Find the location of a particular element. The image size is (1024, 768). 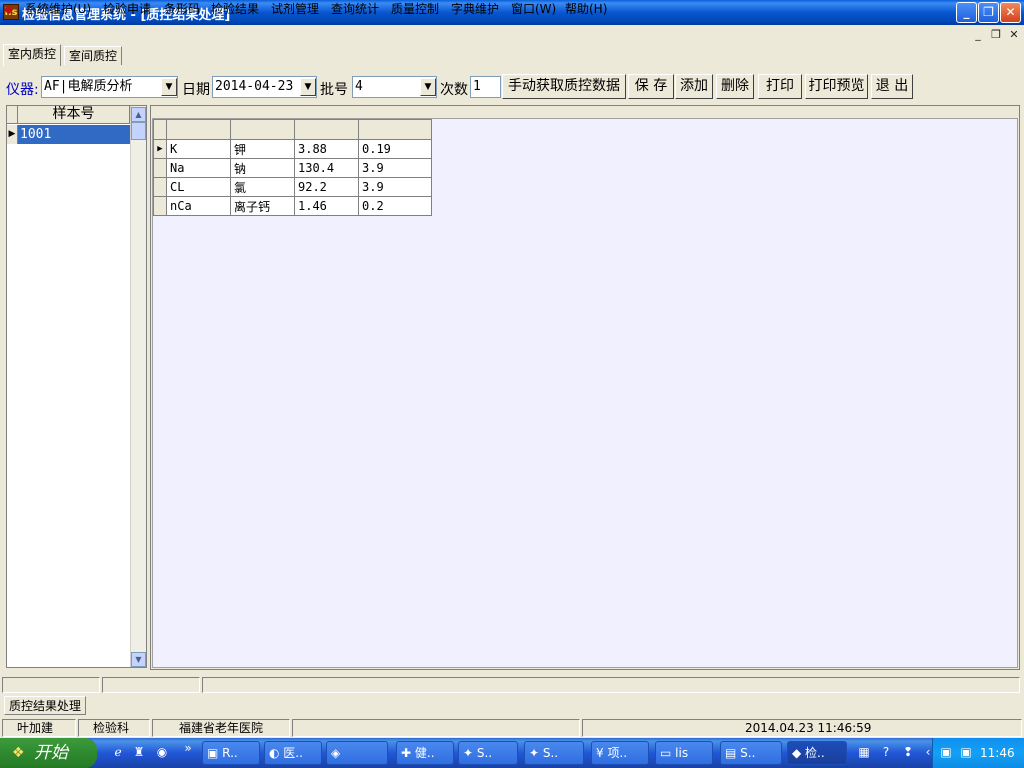

cell-value: 92.2 is located at coordinates (326, 187).